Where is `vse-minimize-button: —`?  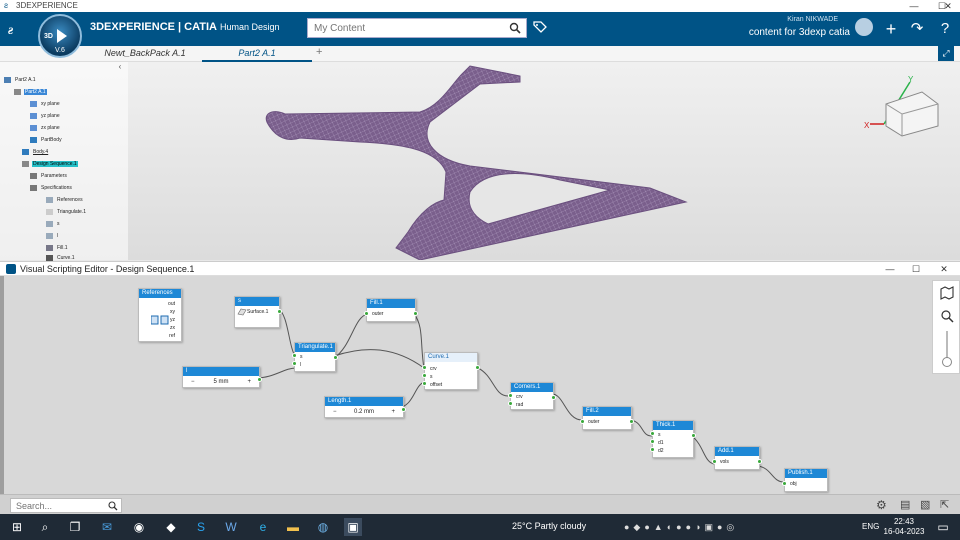 vse-minimize-button: — is located at coordinates (890, 269).